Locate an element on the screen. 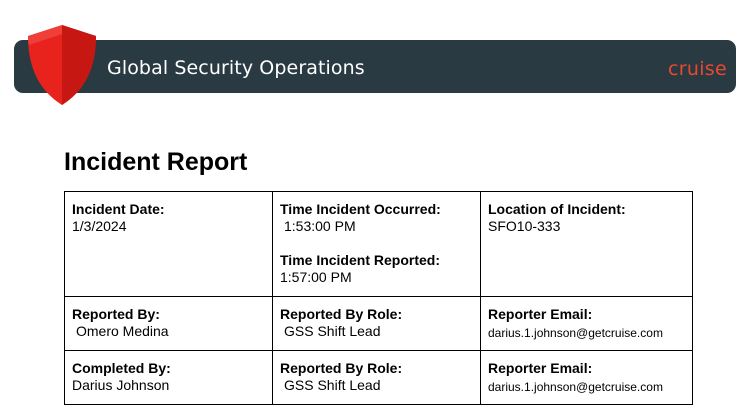  completed-role-value: GSS Shift Lead is located at coordinates (332, 385).